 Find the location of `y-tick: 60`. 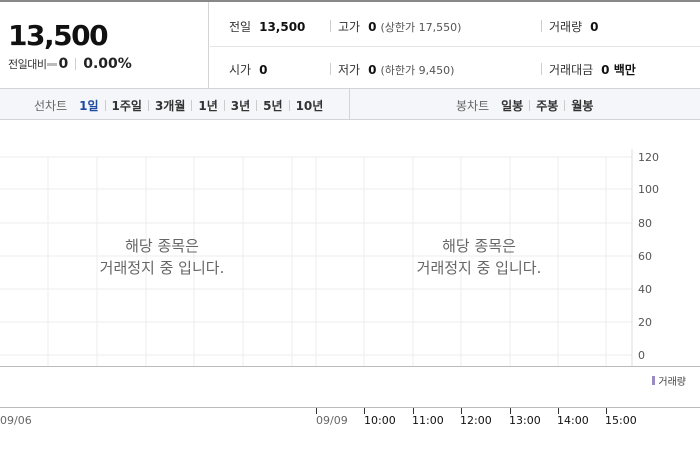

y-tick: 60 is located at coordinates (645, 256).